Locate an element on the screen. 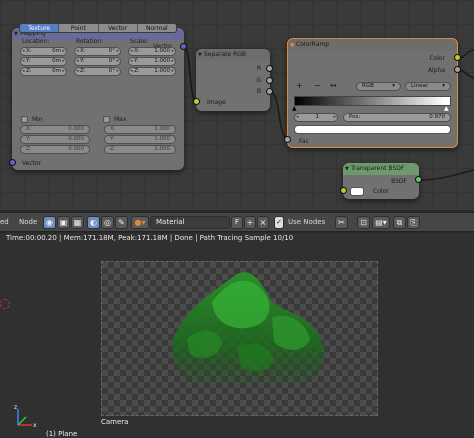 This screenshot has height=438, width=474. use-nodes-label: Use Nodes is located at coordinates (307, 222).